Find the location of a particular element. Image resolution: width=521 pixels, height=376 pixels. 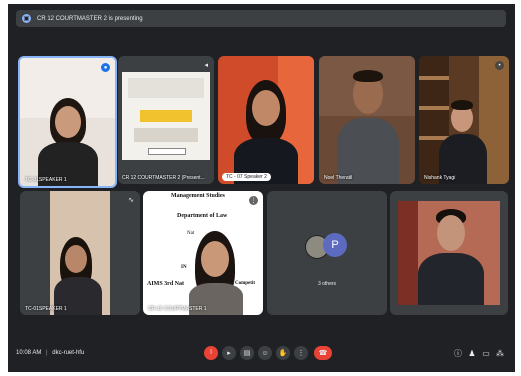

other-avatar-letter: P is located at coordinates (335, 245).